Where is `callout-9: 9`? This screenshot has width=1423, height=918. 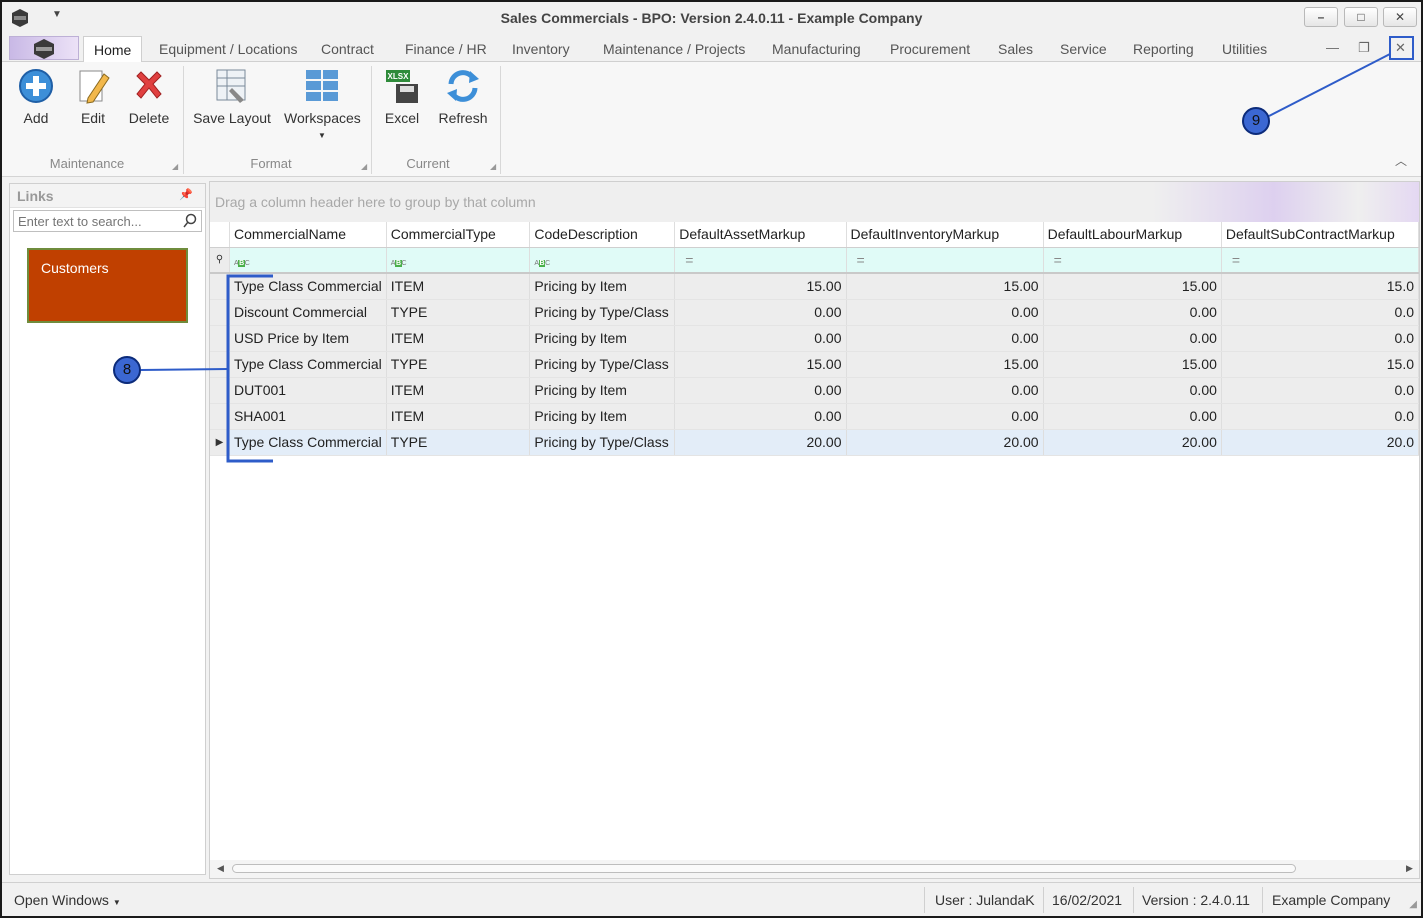
callout-9: 9 is located at coordinates (1256, 121).